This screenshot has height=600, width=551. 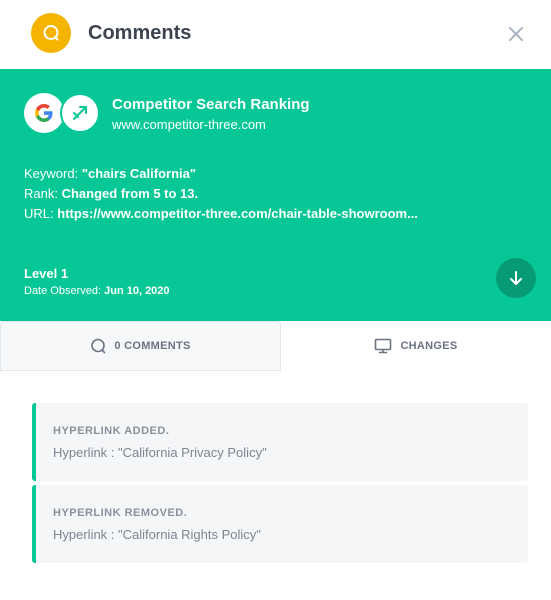 I want to click on rank-line: Rank: Changed from 5 to 13., so click(x=111, y=193).